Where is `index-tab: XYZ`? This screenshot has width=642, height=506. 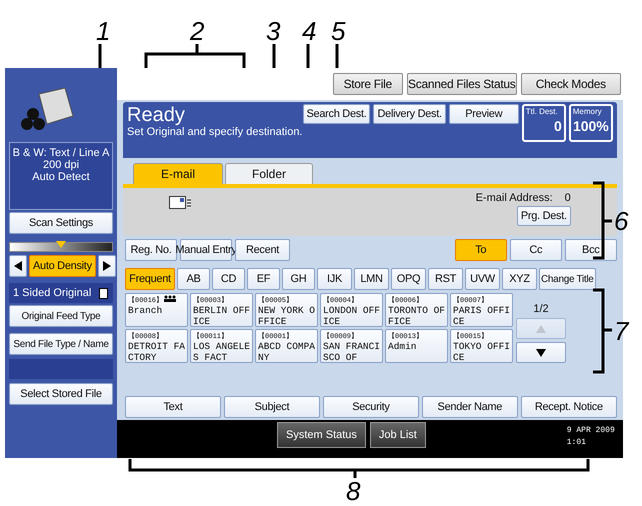 index-tab: XYZ is located at coordinates (519, 279).